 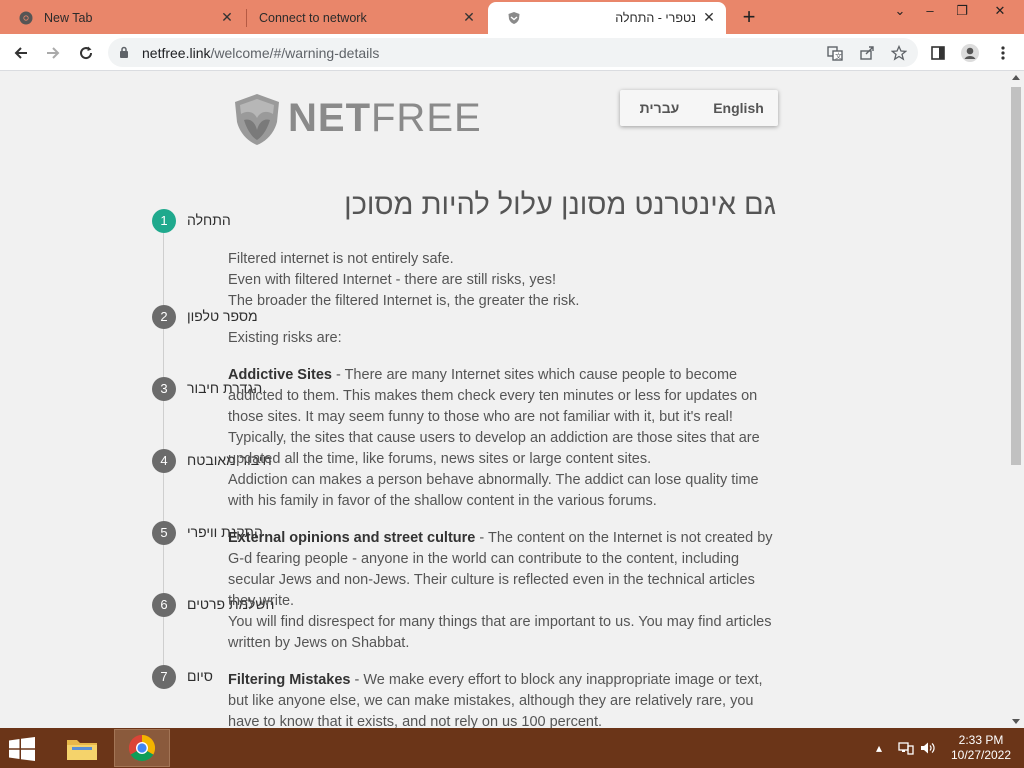 What do you see at coordinates (1016, 276) in the screenshot?
I see `scroll-thumb` at bounding box center [1016, 276].